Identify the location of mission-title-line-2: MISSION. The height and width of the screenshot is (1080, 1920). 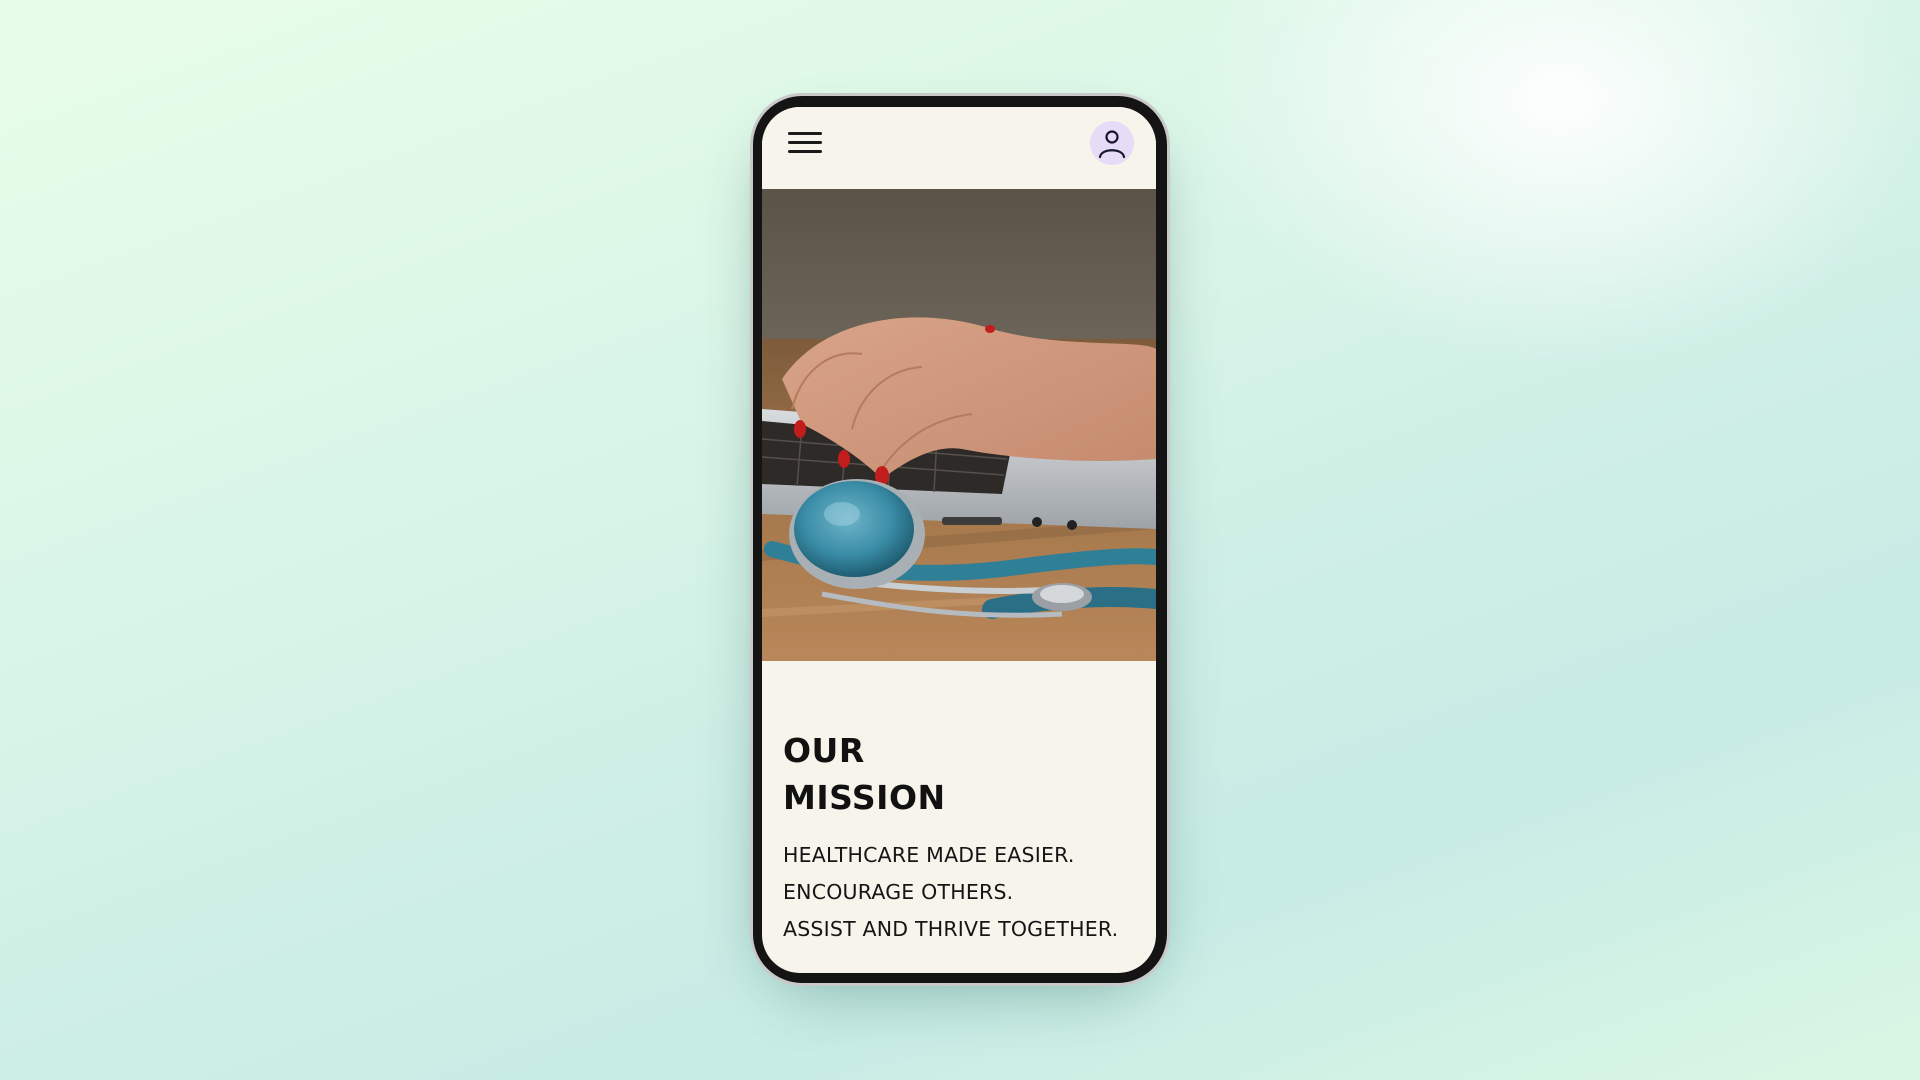
(864, 797).